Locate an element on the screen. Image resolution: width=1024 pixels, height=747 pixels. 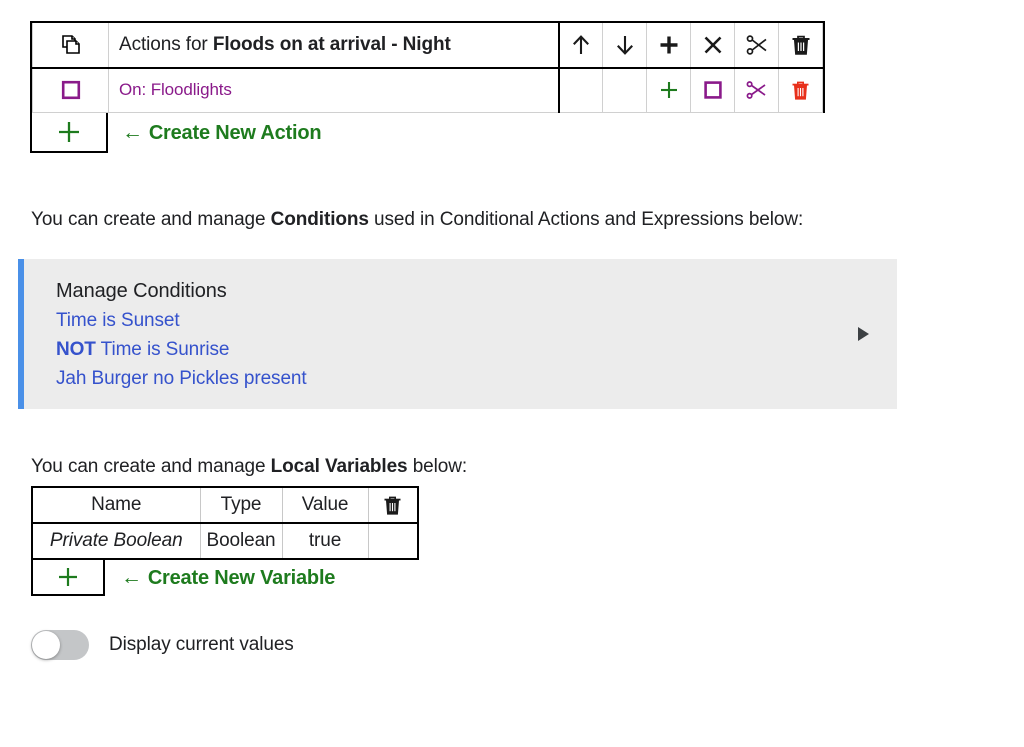
arrow-down-icon is located at coordinates (624, 45).